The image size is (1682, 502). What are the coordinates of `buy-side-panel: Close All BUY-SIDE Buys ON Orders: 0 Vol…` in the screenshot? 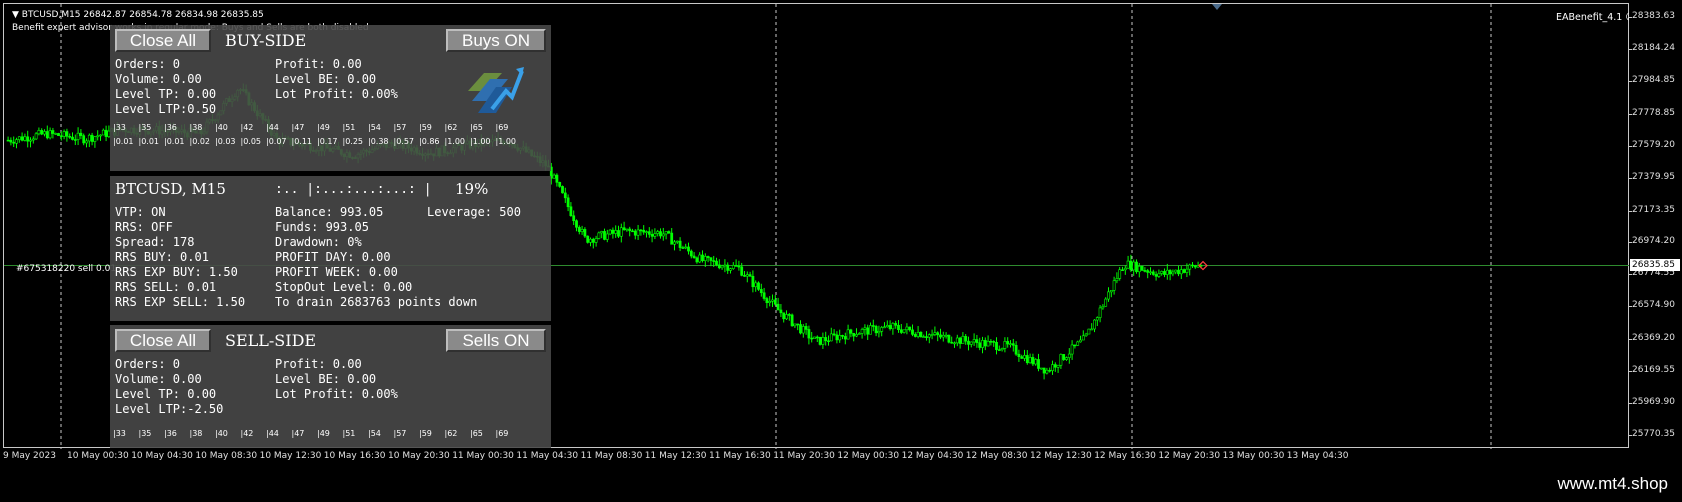 It's located at (330, 98).